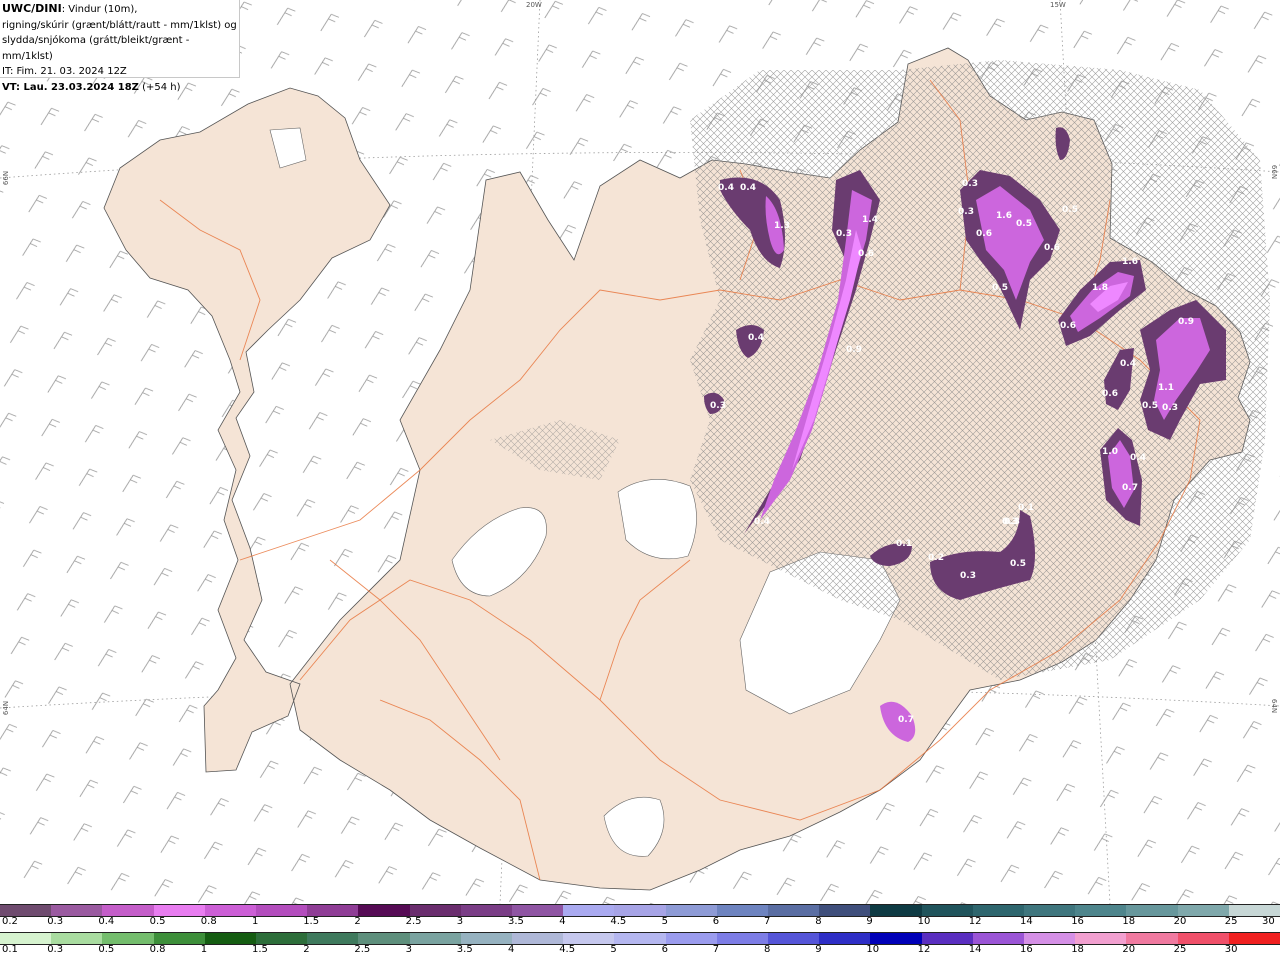 Image resolution: width=1280 pixels, height=960 pixels. What do you see at coordinates (32, 8) in the screenshot?
I see `model-name: UWC/DINI` at bounding box center [32, 8].